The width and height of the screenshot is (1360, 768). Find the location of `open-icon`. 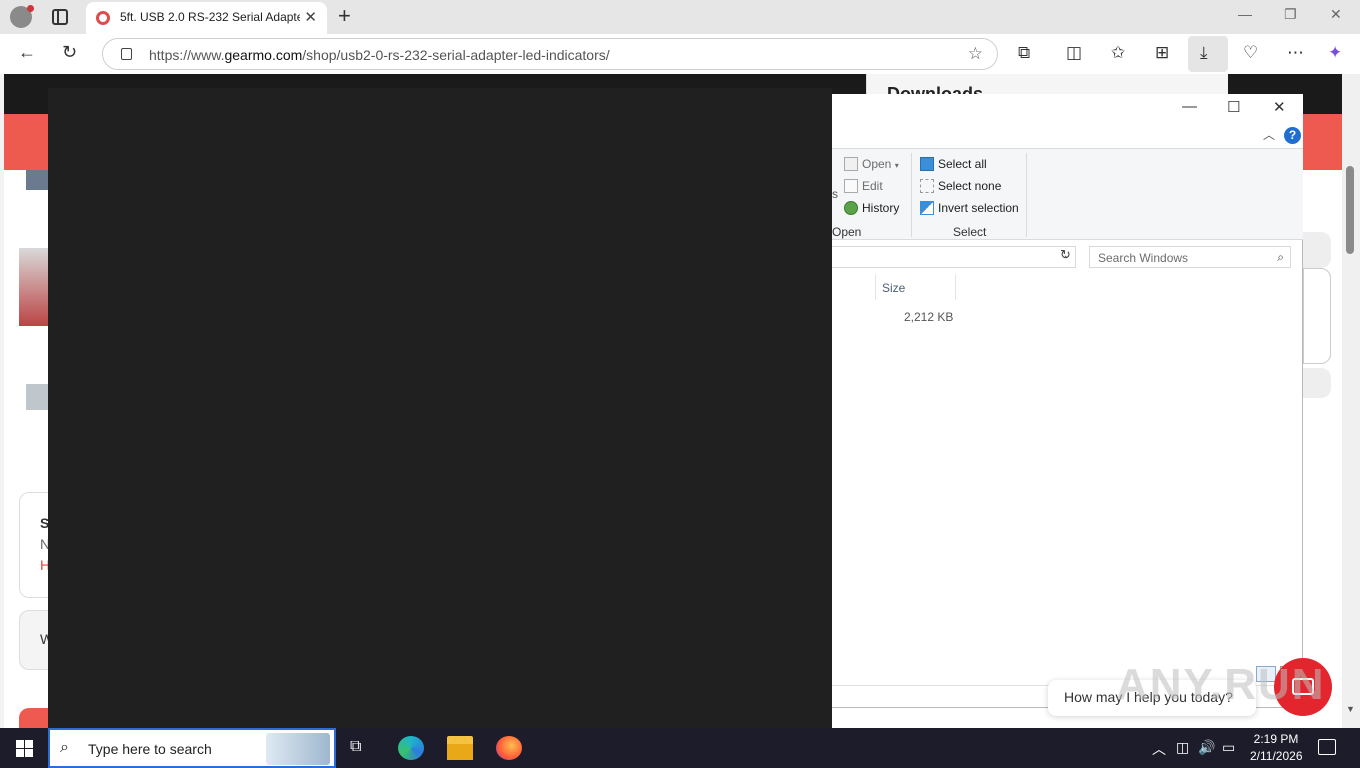

open-icon is located at coordinates (851, 164).